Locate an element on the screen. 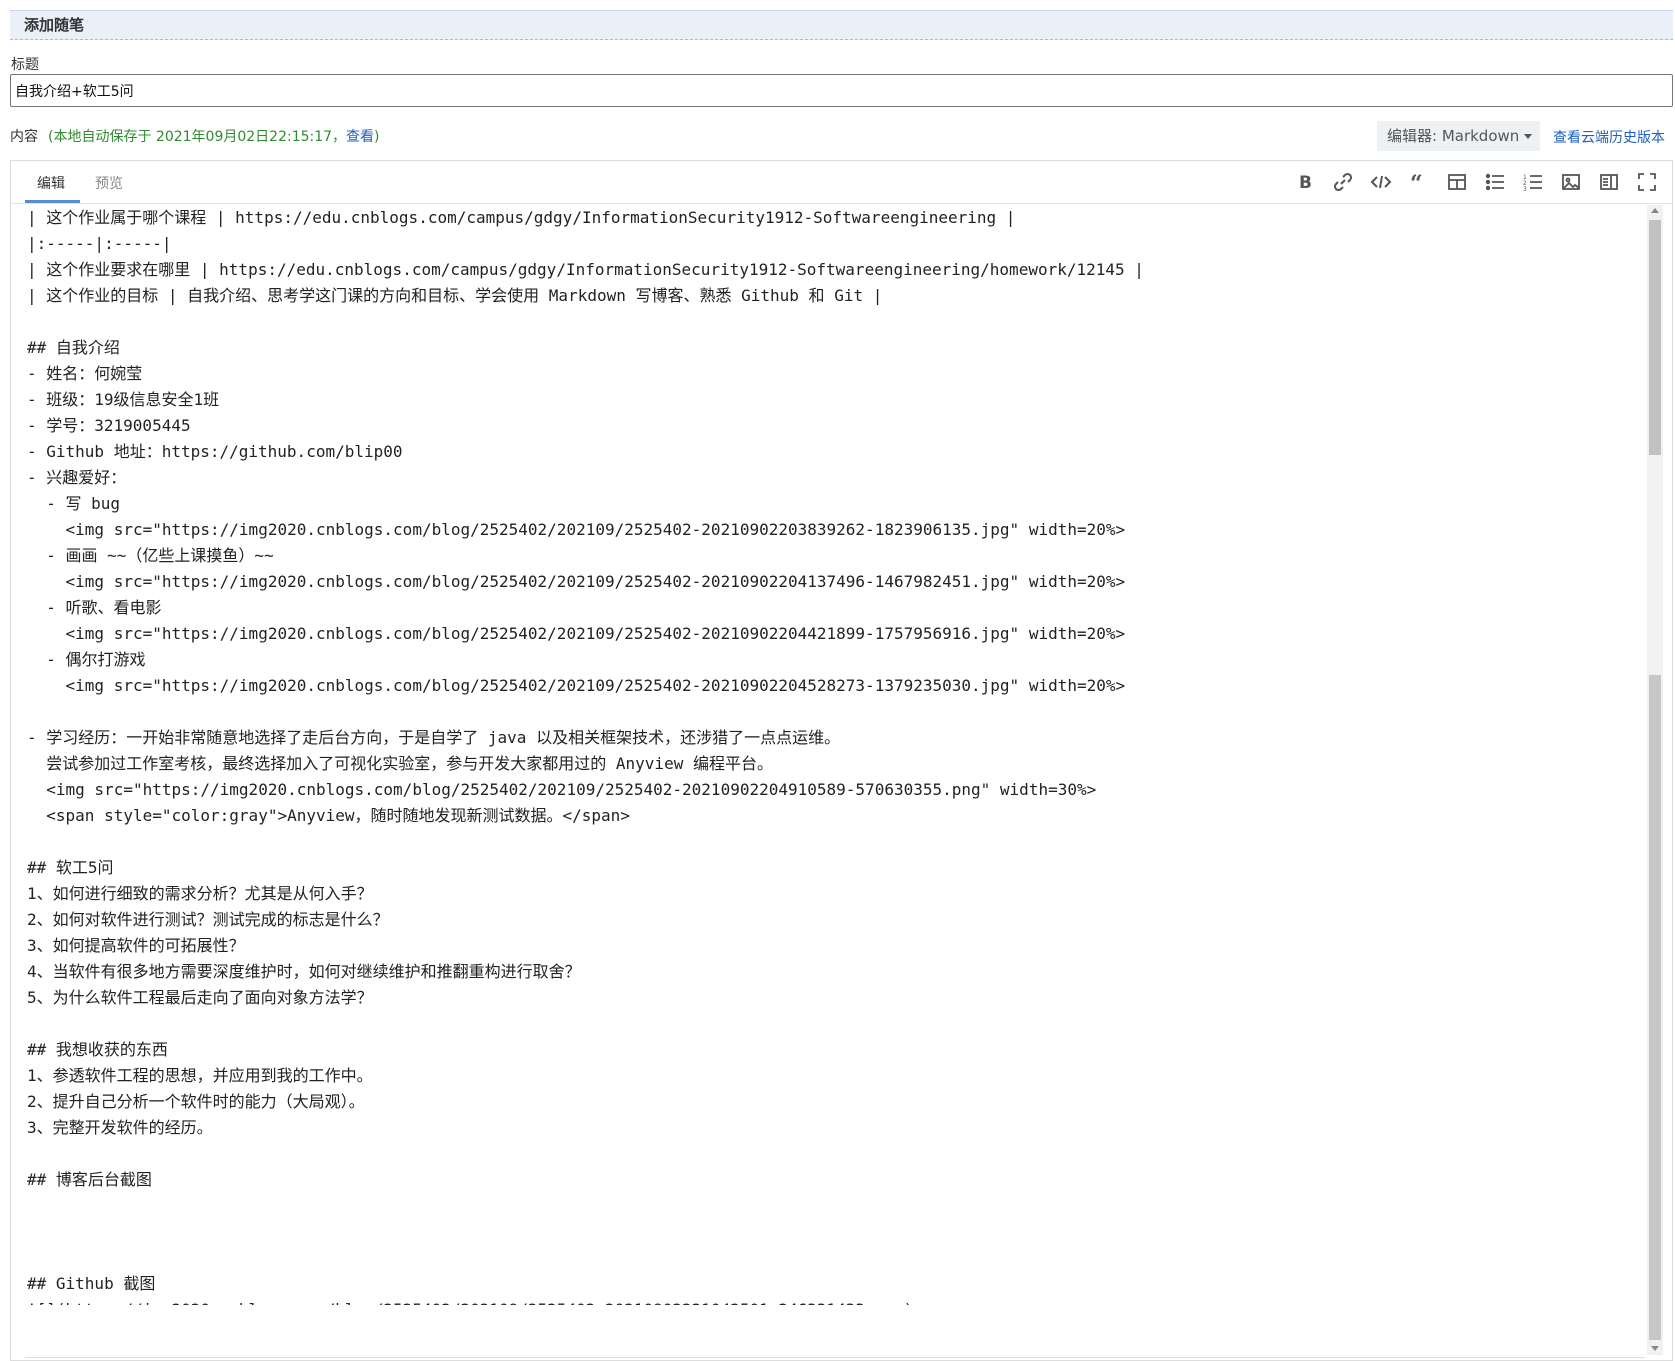 The image size is (1675, 1361). tab-edit: 编辑 is located at coordinates (51, 183).